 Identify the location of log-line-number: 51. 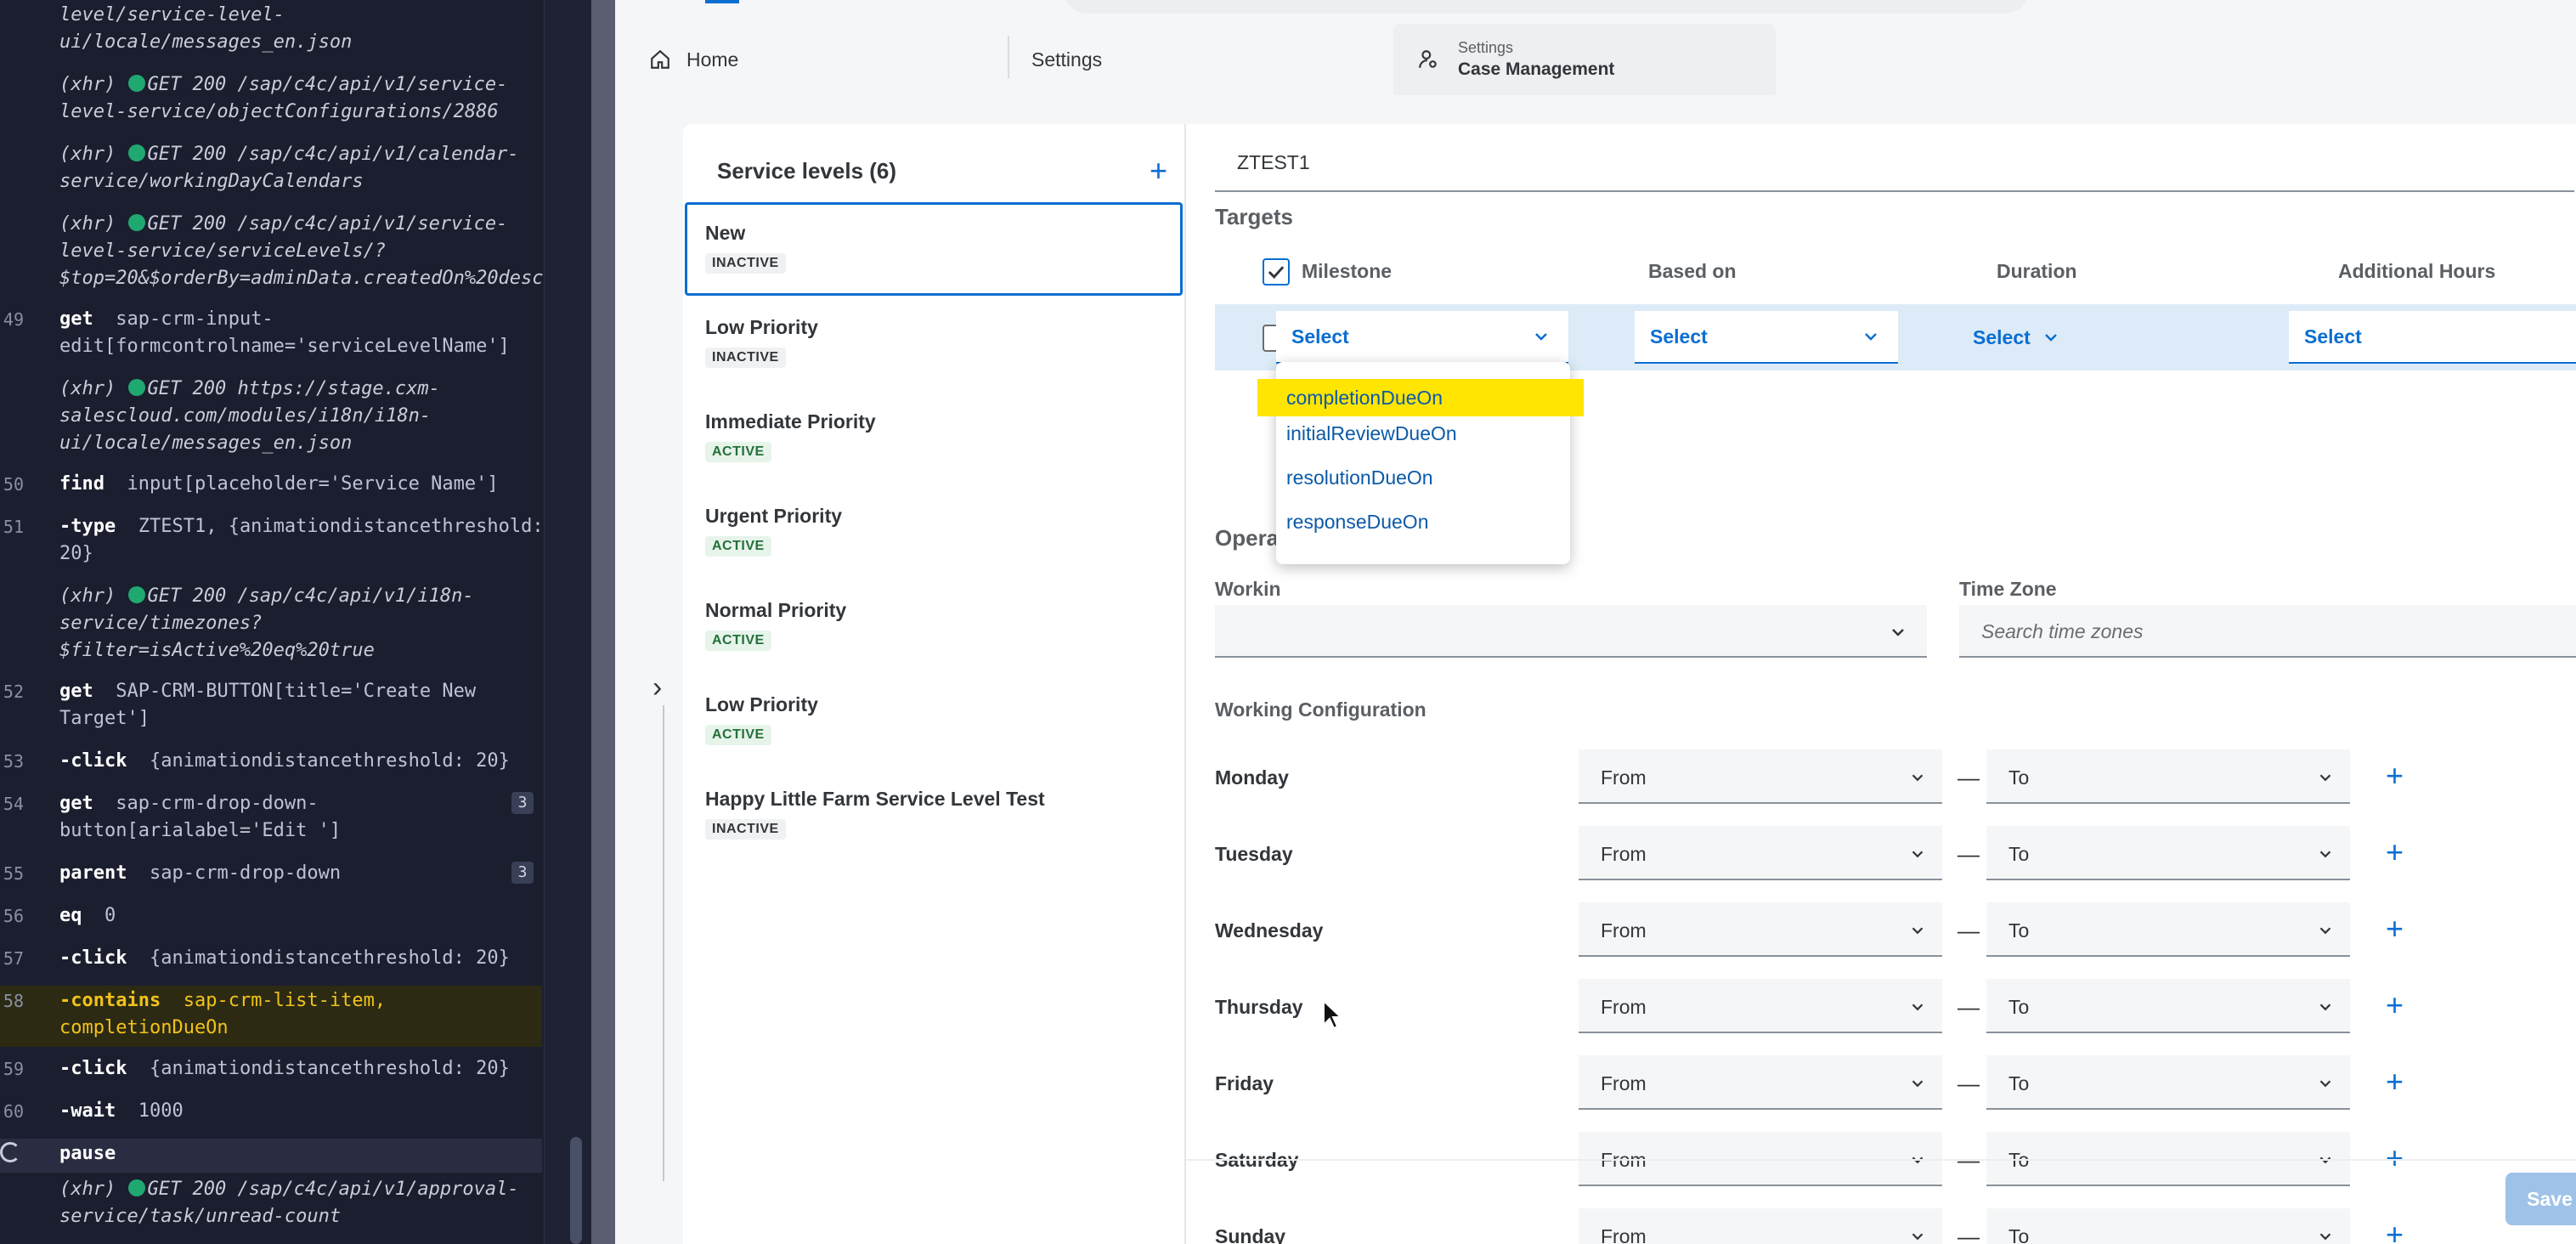
(13, 527).